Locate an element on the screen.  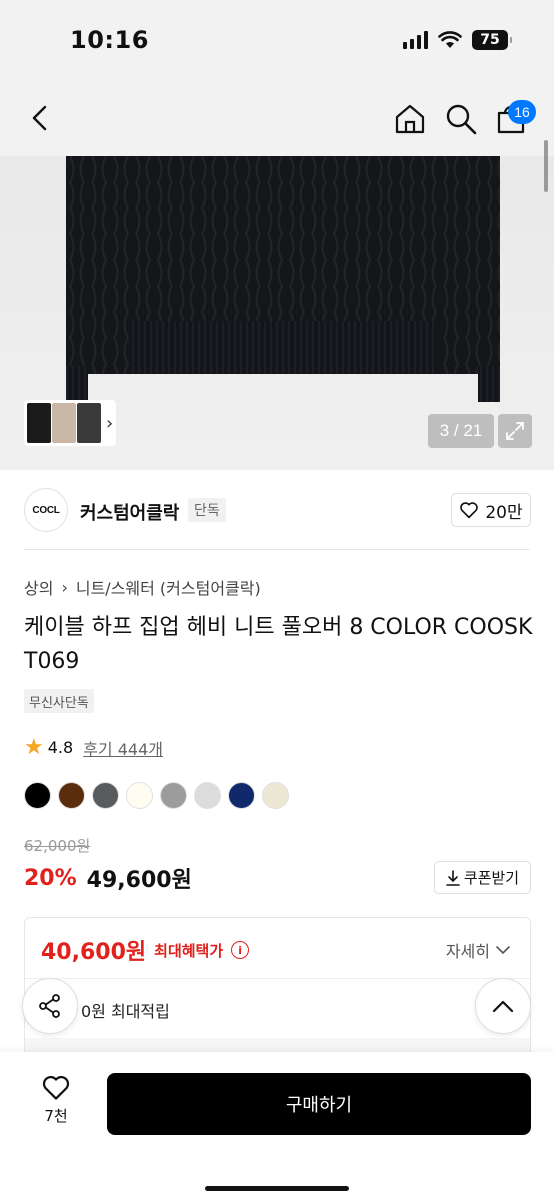
status-icons: 75 is located at coordinates (457, 40).